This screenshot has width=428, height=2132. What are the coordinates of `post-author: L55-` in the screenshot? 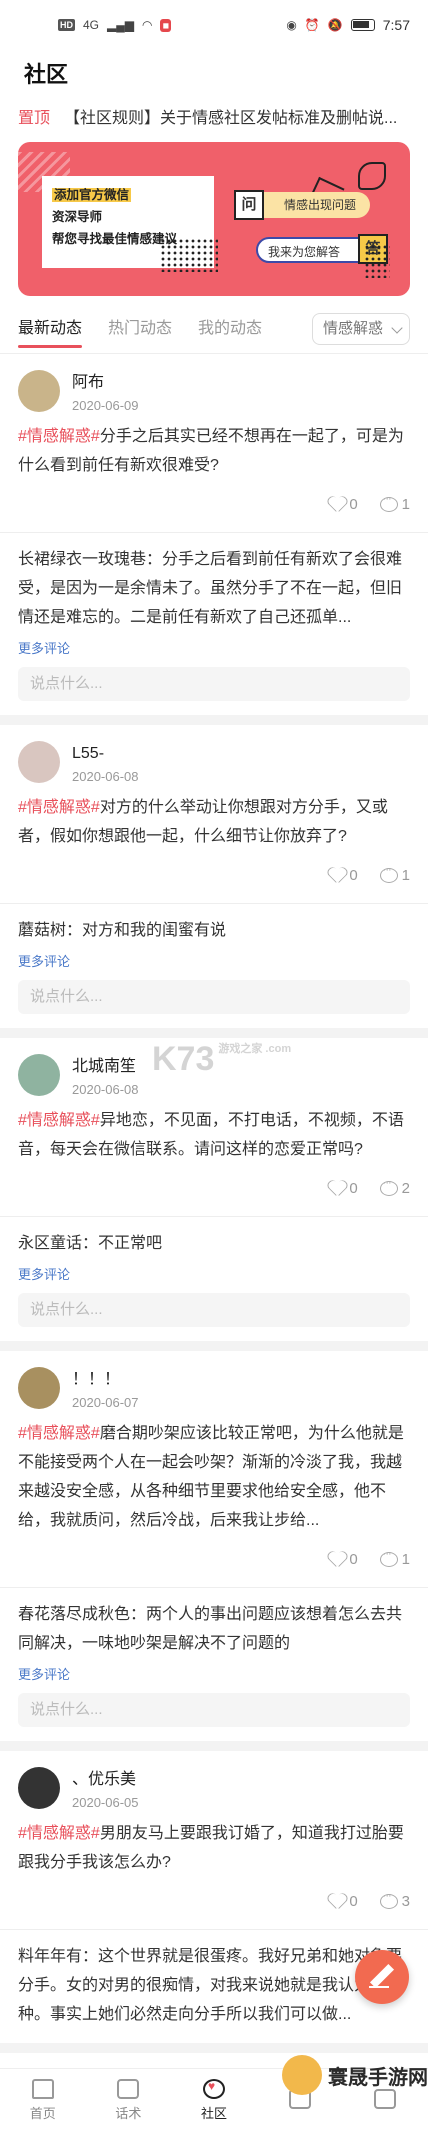 It's located at (105, 754).